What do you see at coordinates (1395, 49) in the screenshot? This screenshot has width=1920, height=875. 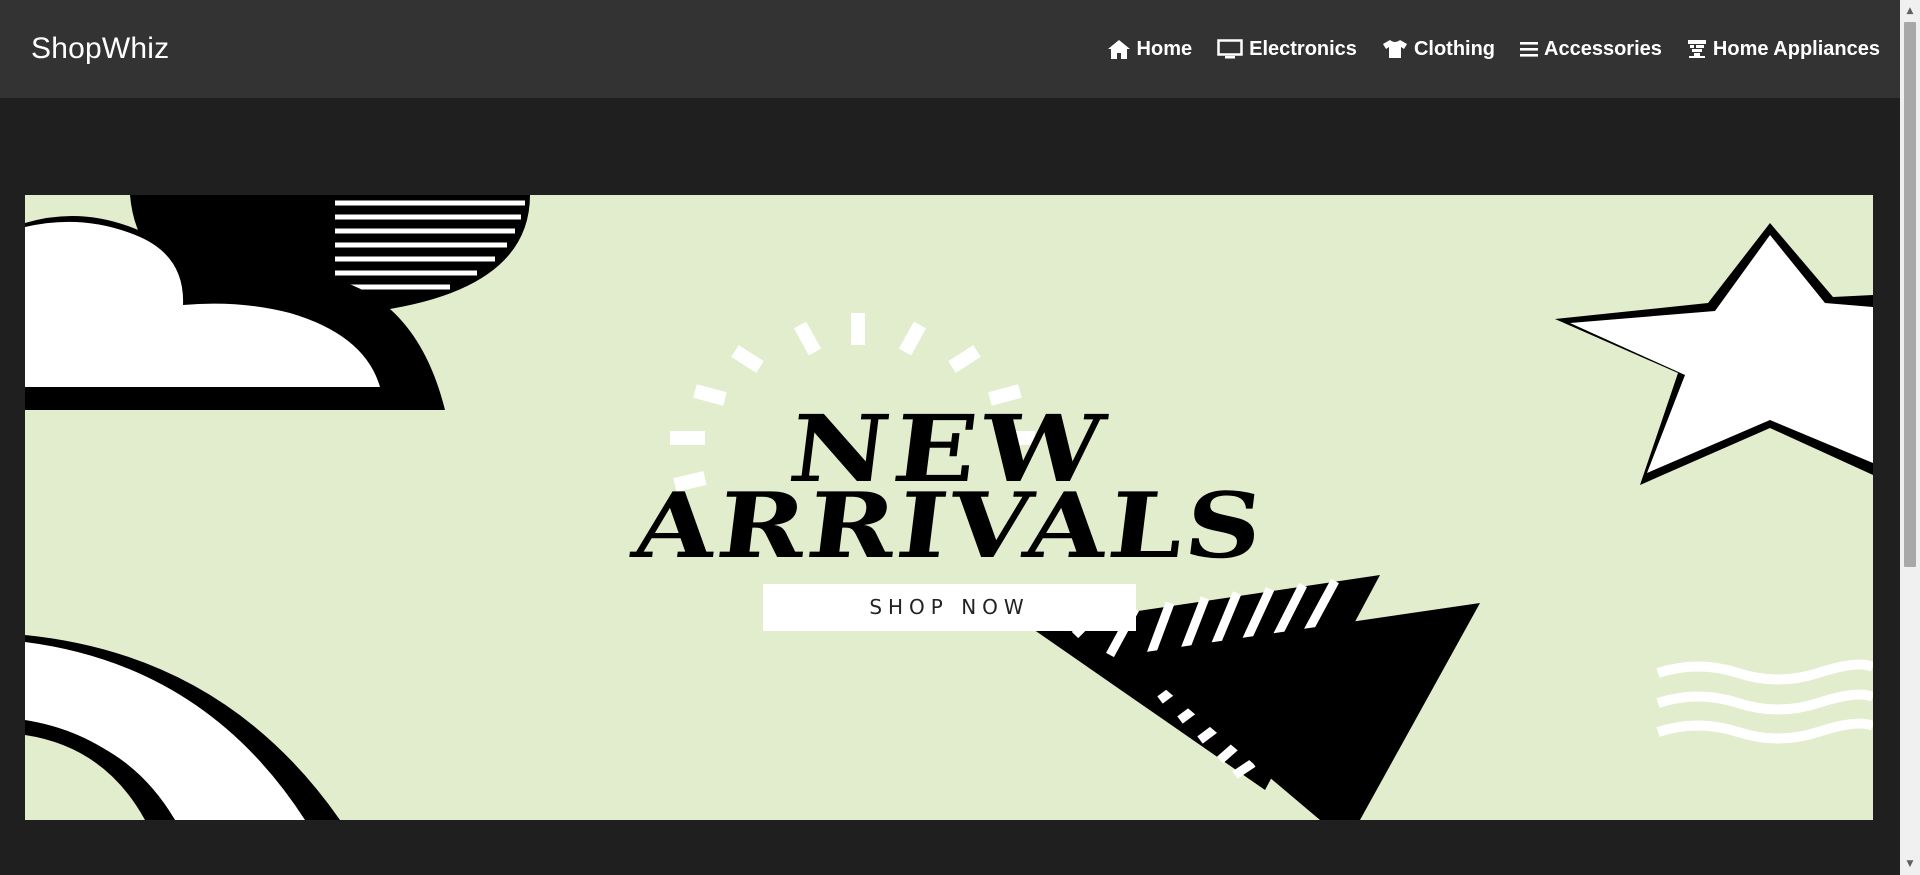 I see `shirt-icon` at bounding box center [1395, 49].